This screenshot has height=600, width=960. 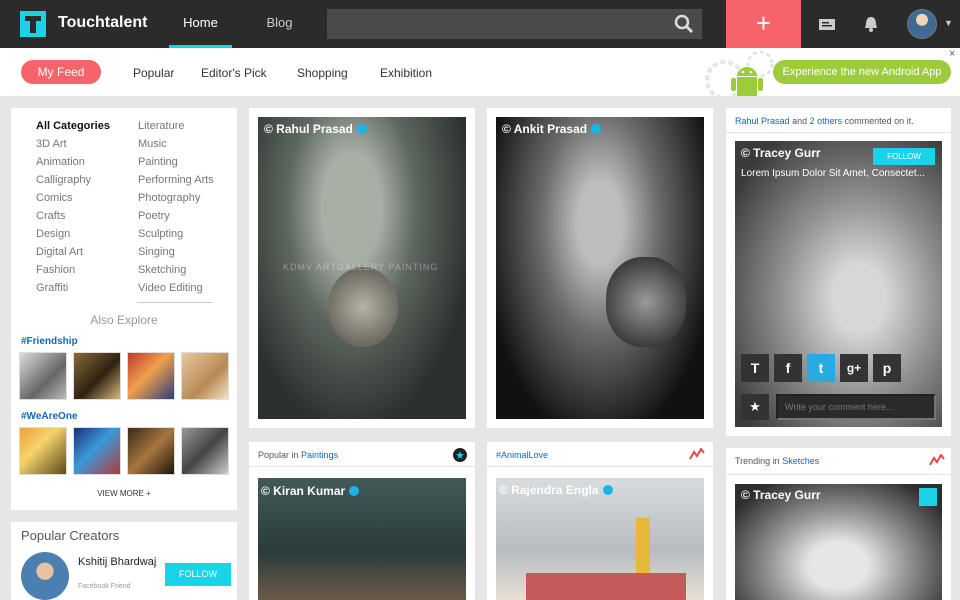 I want to click on card-header: Popular in Paintings, so click(x=298, y=455).